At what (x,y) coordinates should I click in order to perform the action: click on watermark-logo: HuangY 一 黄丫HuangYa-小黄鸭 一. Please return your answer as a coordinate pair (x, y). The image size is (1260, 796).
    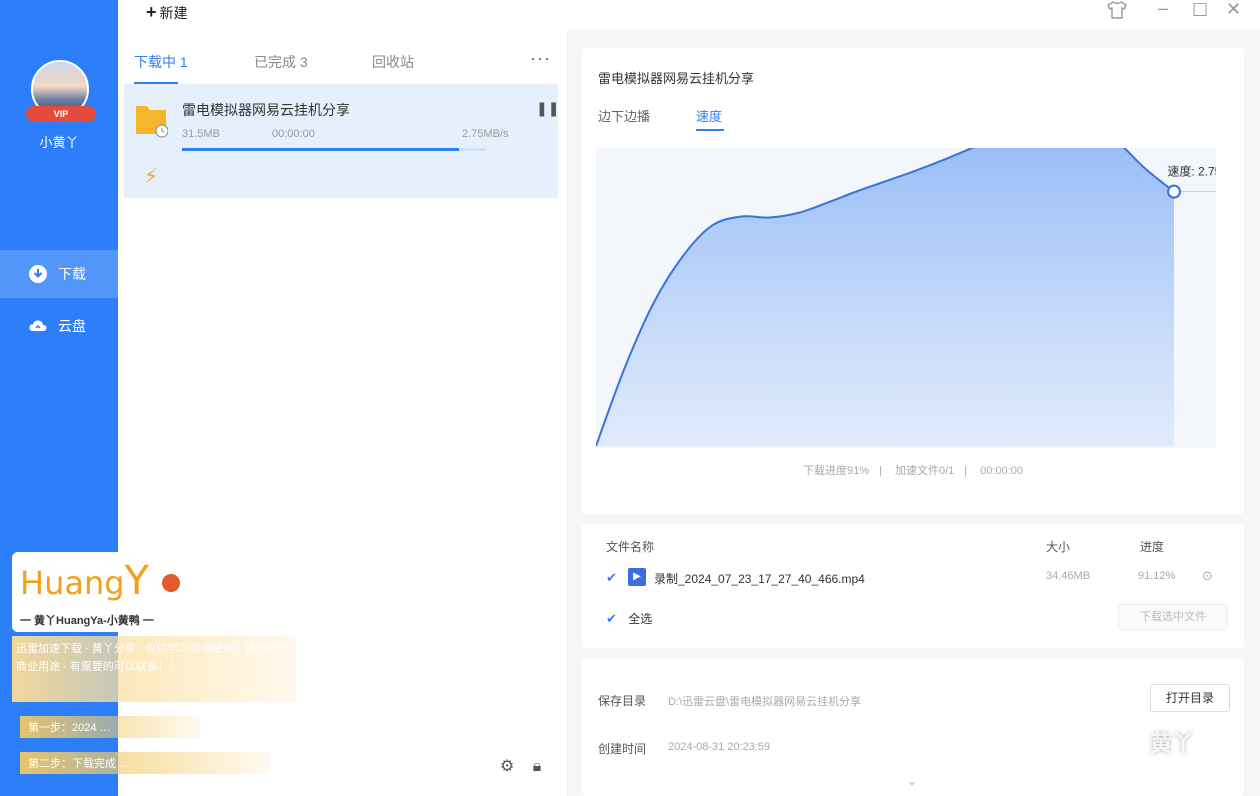
    Looking at the image, I should click on (103, 592).